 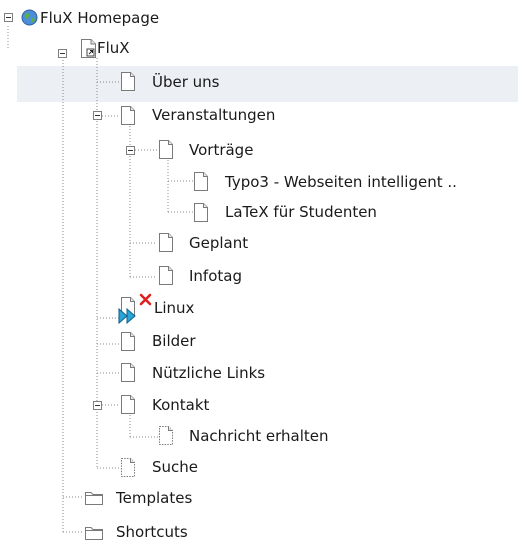 I want to click on tree-item-geplant: Geplant, so click(x=218, y=243).